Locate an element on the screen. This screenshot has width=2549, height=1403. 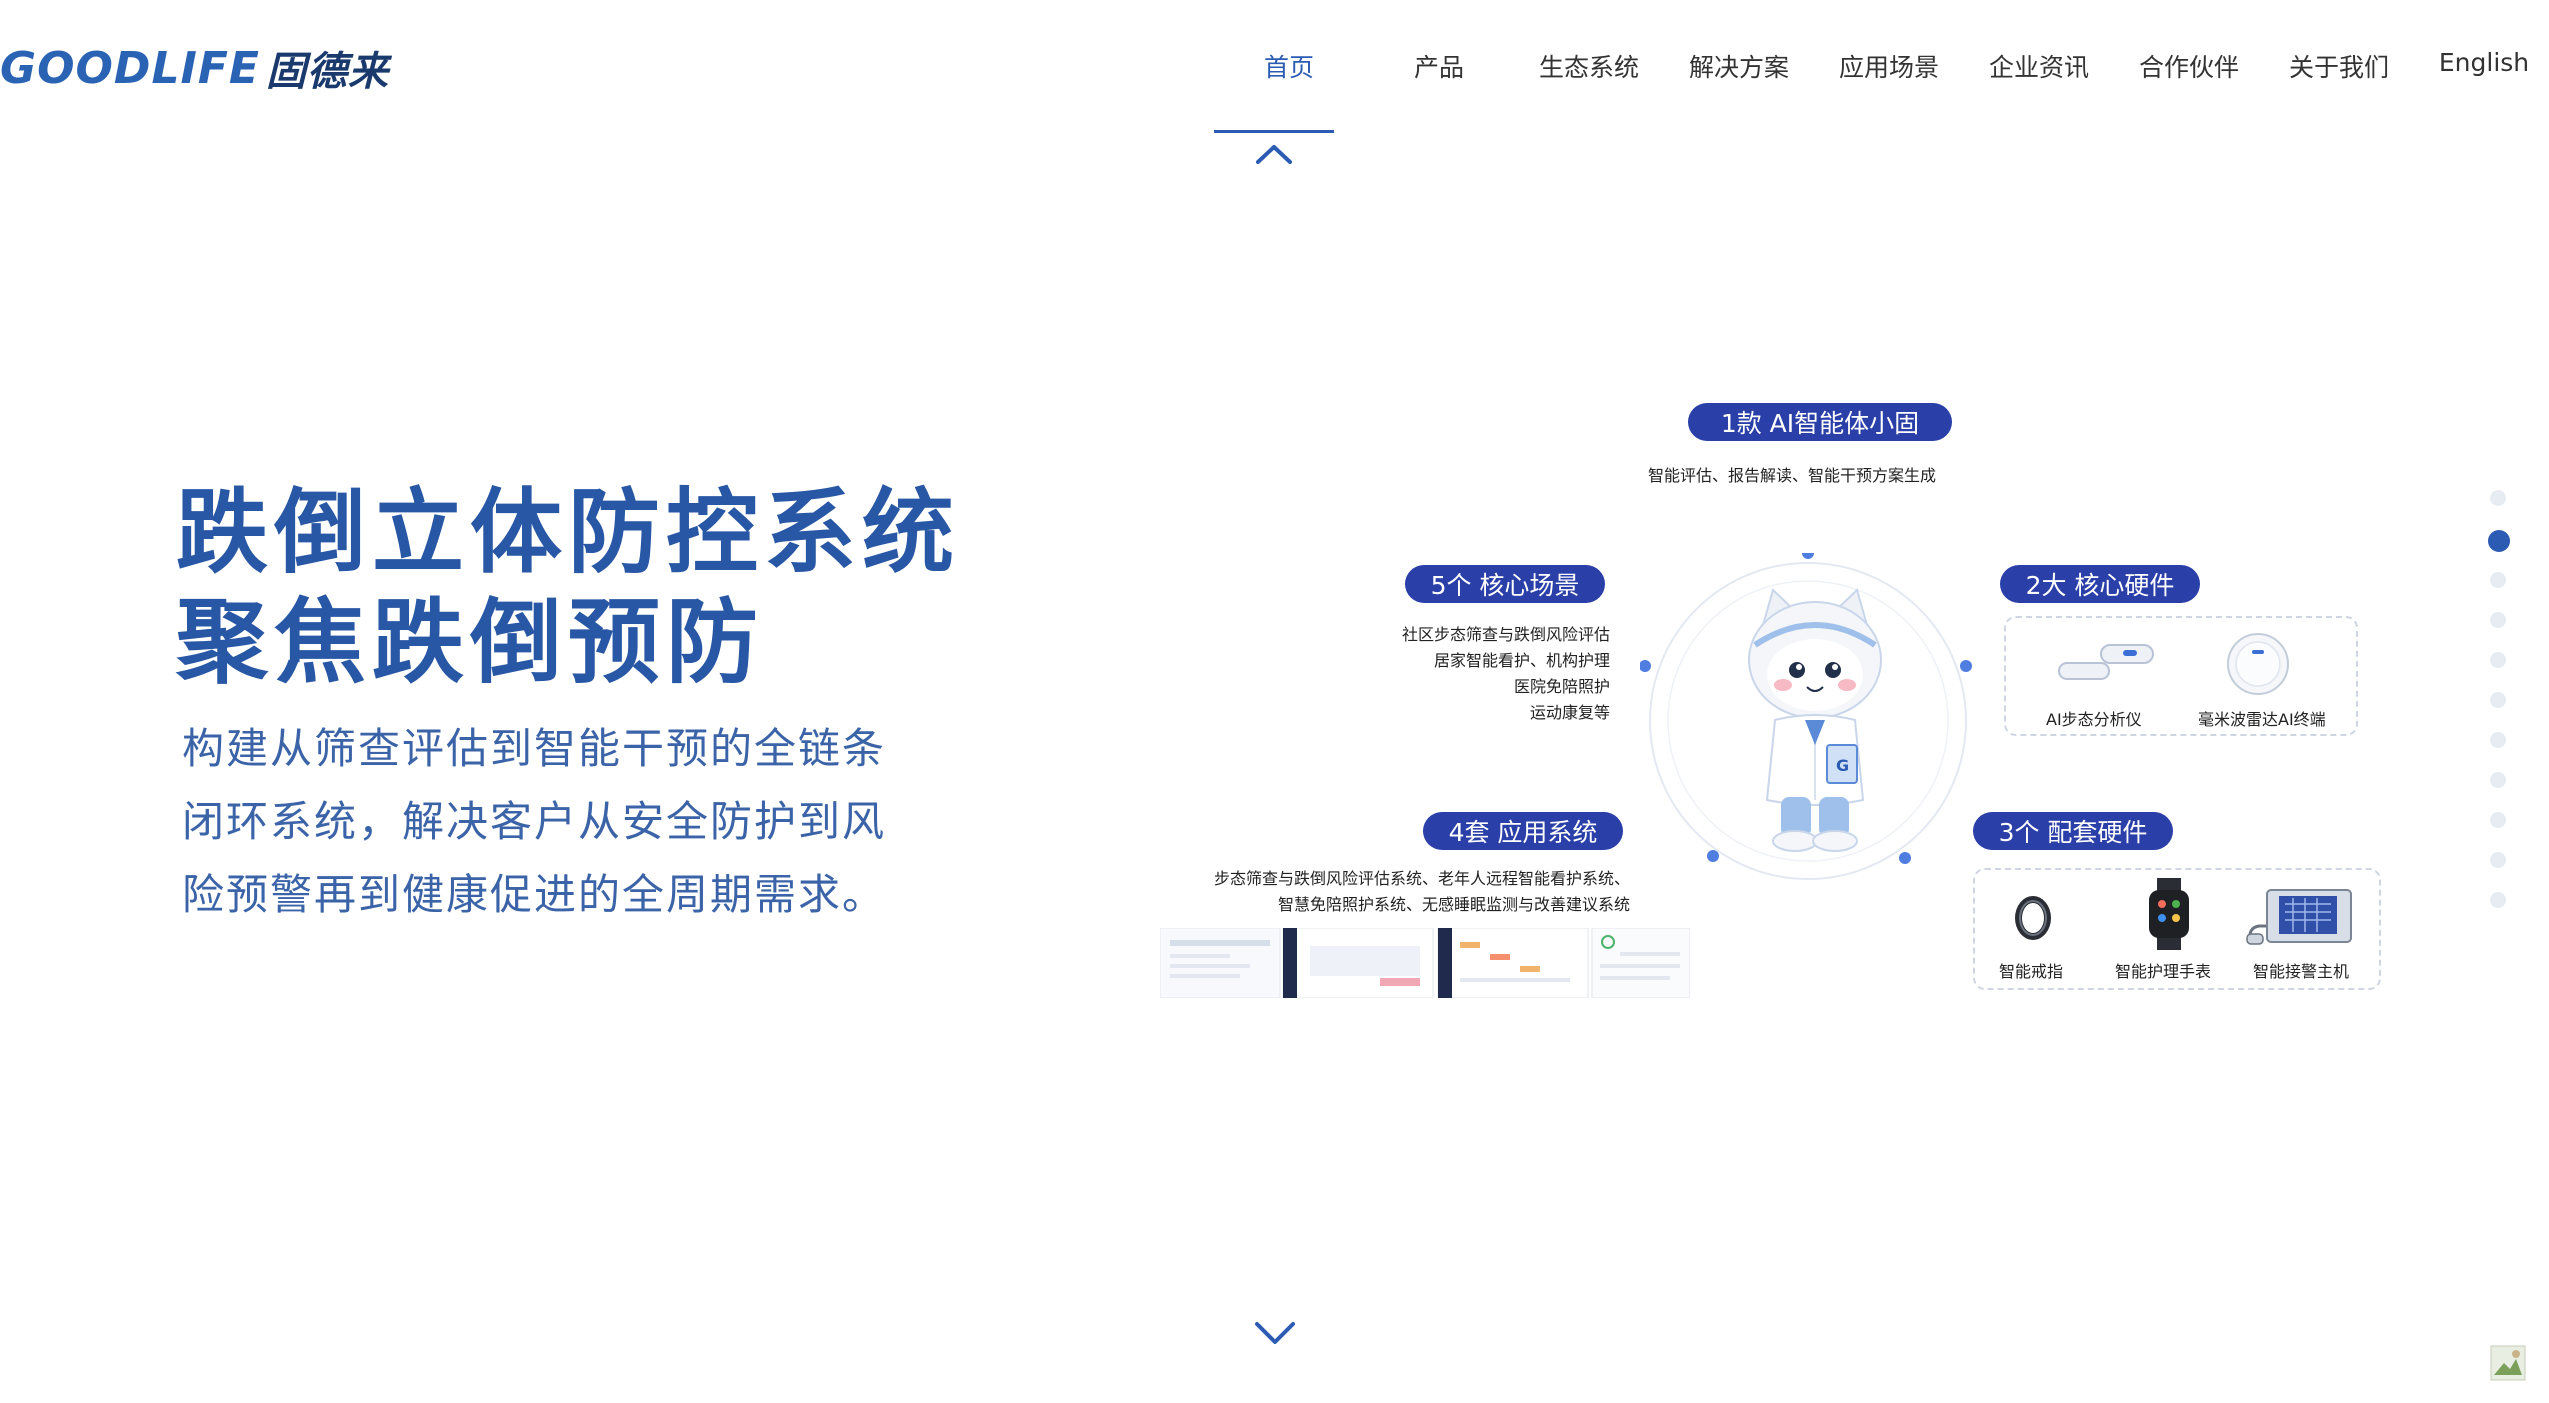
nav-active-underline is located at coordinates (1274, 131).